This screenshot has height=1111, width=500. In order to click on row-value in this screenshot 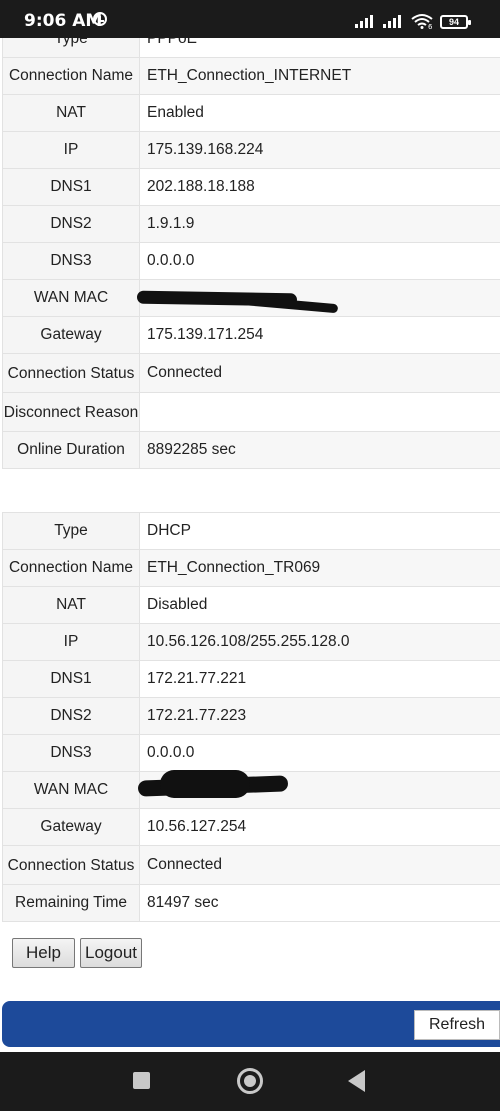, I will do `click(319, 412)`.